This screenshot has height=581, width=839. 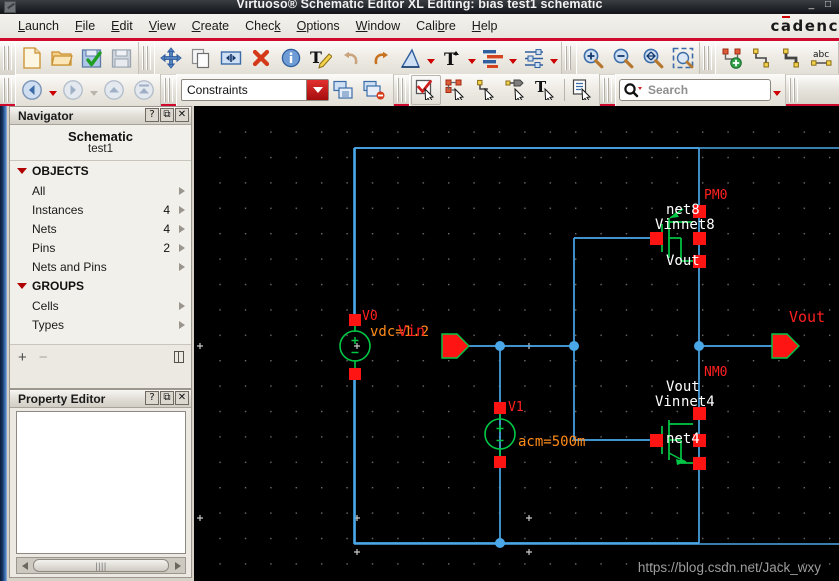 What do you see at coordinates (52, 90) in the screenshot?
I see `back-dropdown-arrow` at bounding box center [52, 90].